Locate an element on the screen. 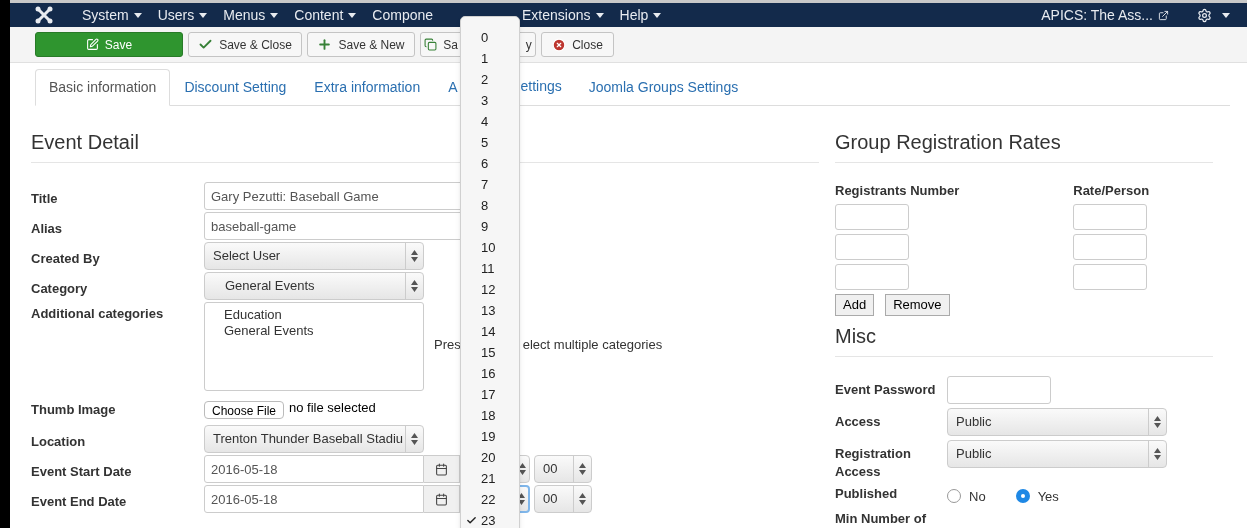 This screenshot has width=1247, height=528. menu-item: Menus is located at coordinates (251, 15).